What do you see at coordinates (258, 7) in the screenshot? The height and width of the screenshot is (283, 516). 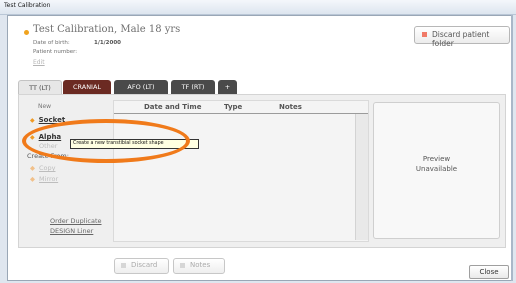 I see `title-bar: Test Calibration` at bounding box center [258, 7].